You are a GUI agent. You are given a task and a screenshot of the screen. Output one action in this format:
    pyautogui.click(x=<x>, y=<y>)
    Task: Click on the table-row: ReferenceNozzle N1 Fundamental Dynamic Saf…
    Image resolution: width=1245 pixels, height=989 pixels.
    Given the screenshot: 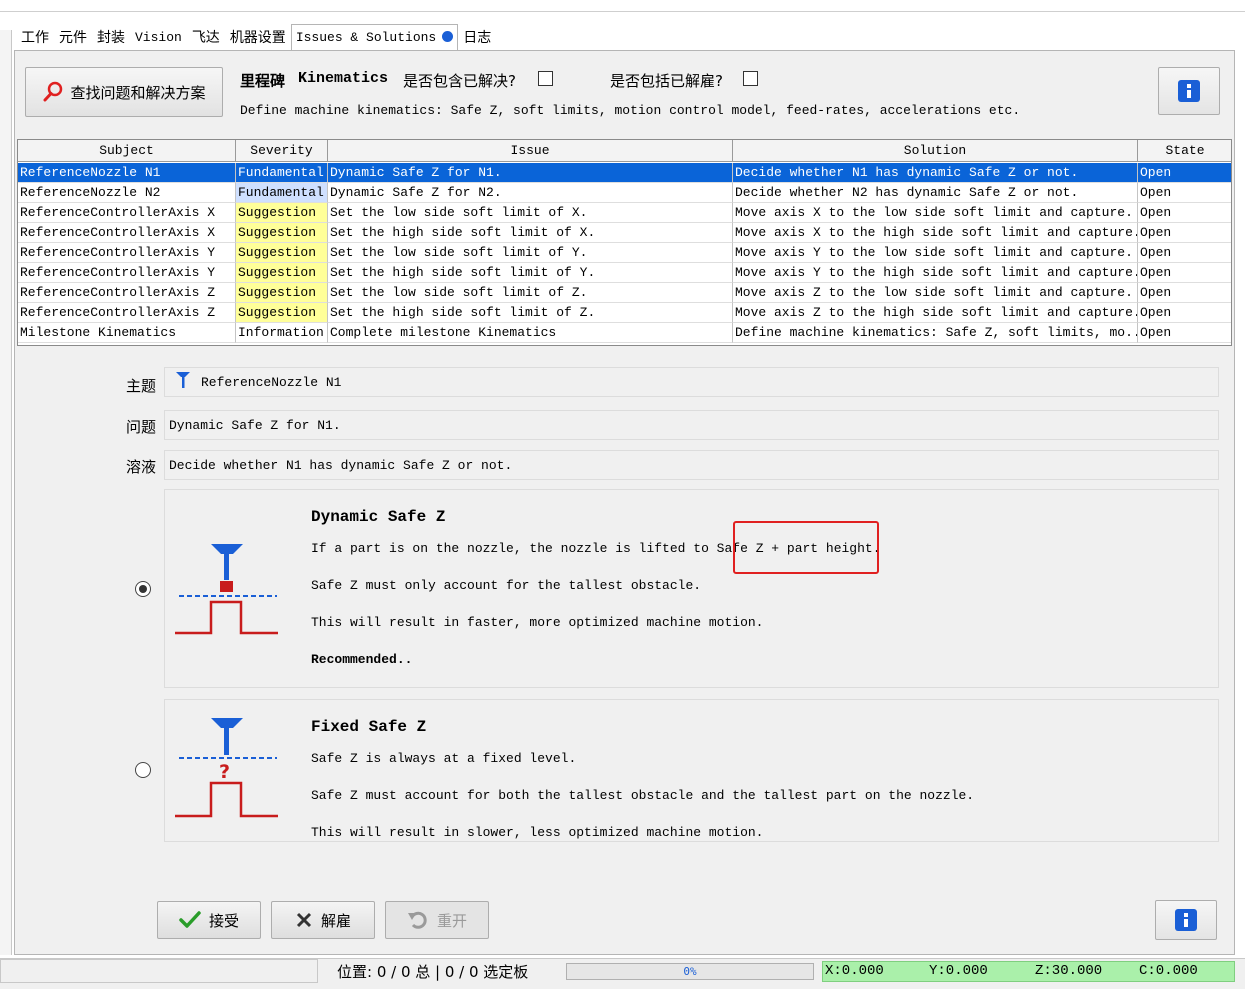 What is the action you would take?
    pyautogui.click(x=624, y=173)
    